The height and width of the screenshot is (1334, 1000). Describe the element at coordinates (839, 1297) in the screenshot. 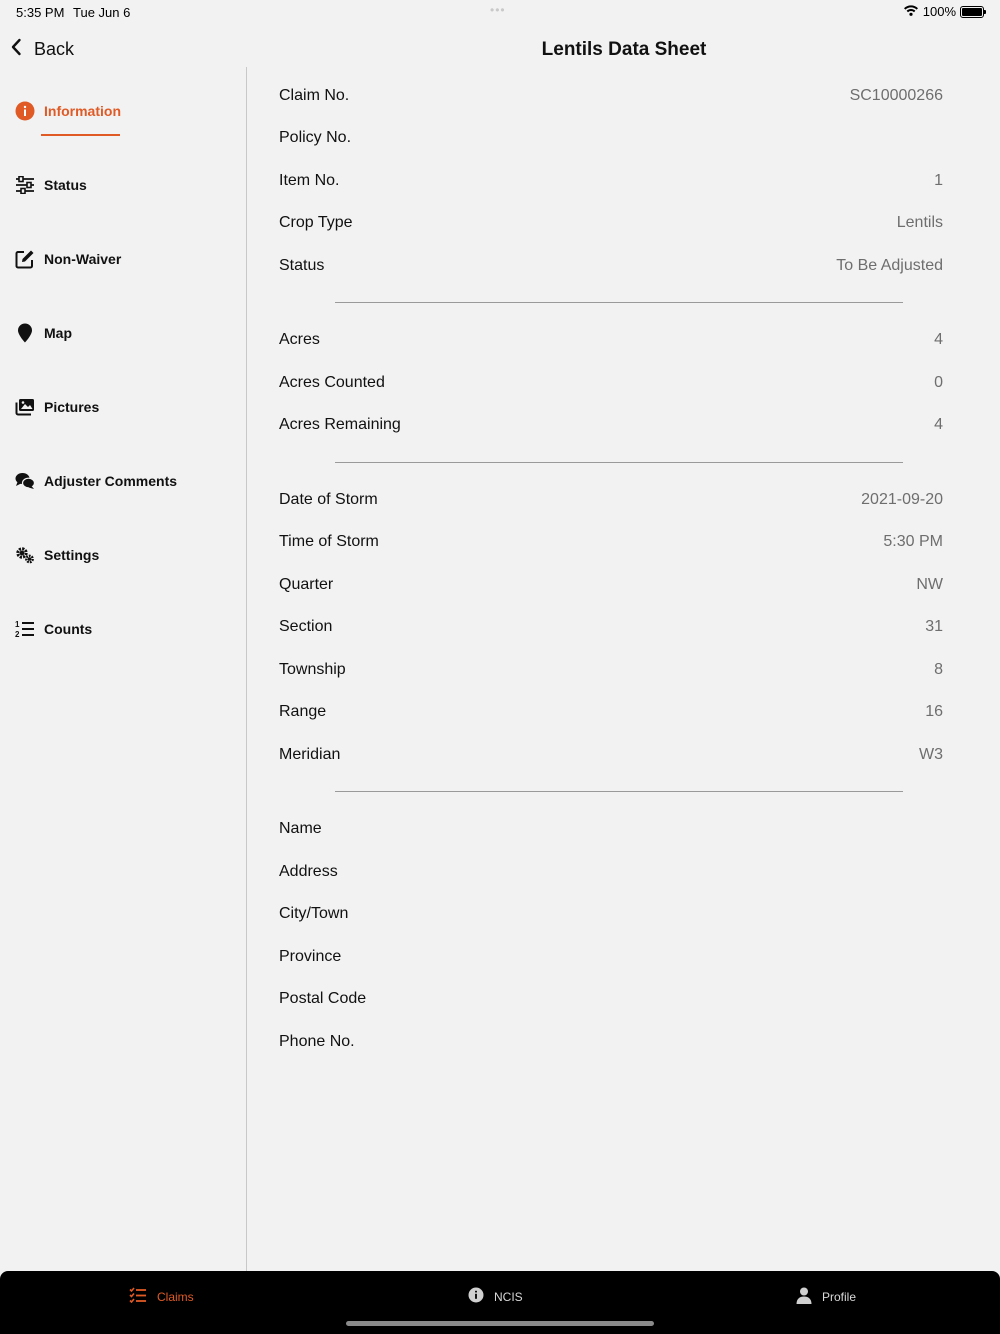

I see `tab-label: Profile` at that location.